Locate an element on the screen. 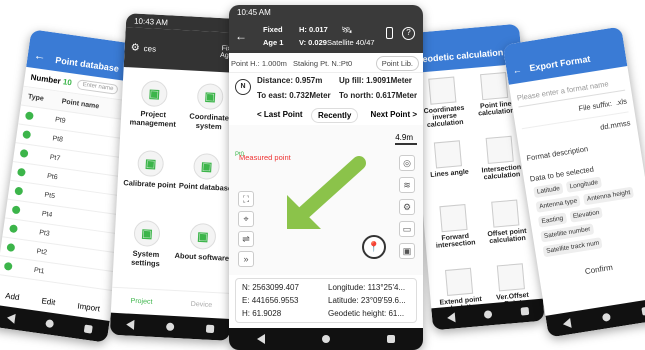  data-chip: Longitude is located at coordinates (583, 184).